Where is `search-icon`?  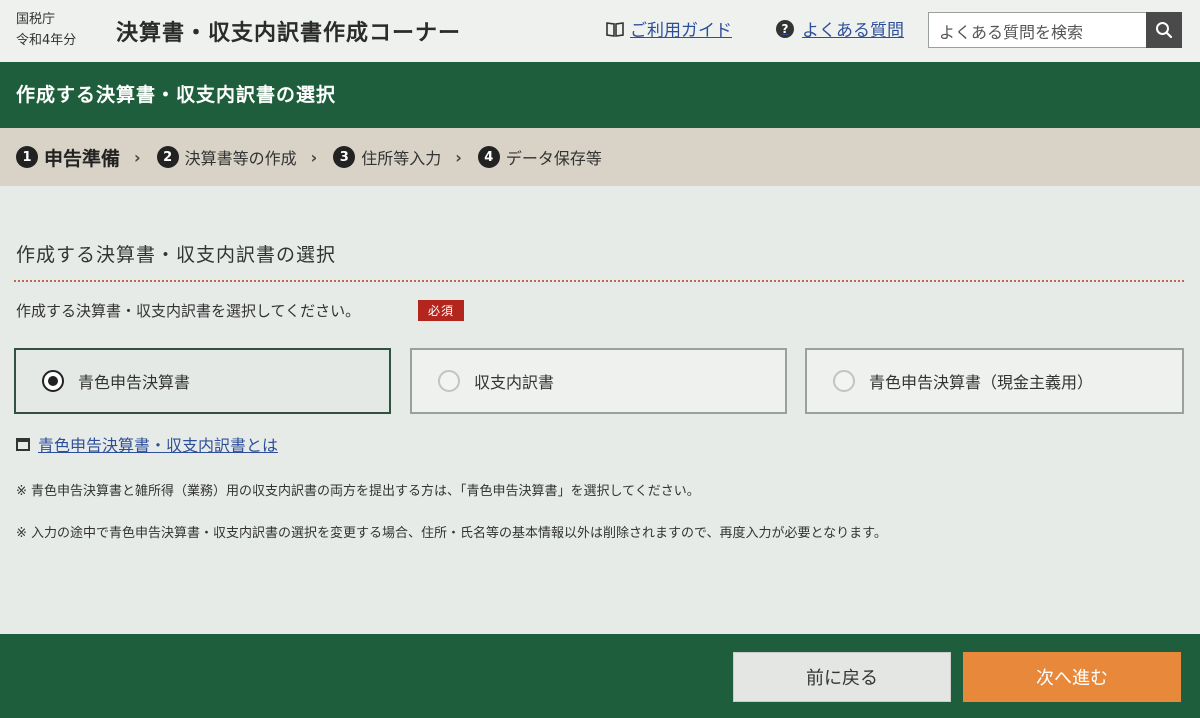 search-icon is located at coordinates (1164, 30).